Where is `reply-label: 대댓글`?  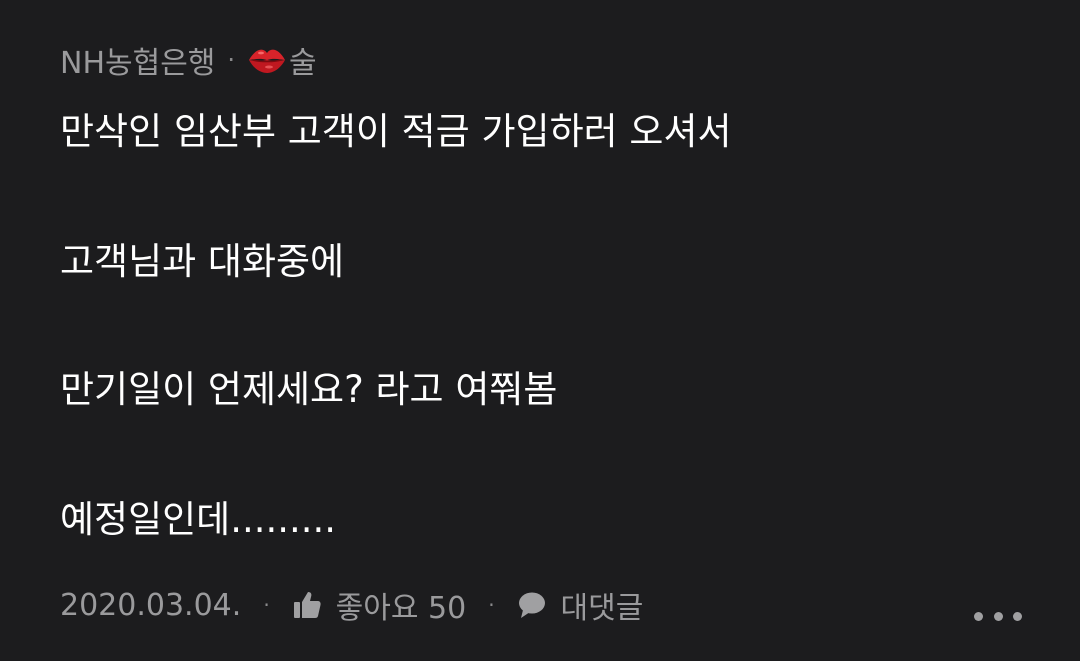 reply-label: 대댓글 is located at coordinates (602, 608).